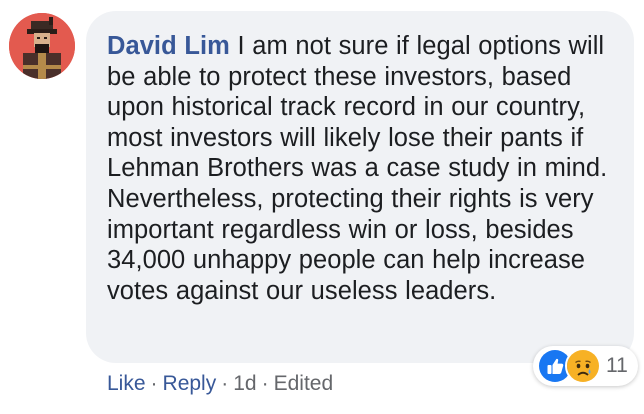 The height and width of the screenshot is (414, 644). Describe the element at coordinates (304, 383) in the screenshot. I see `edited-label: Edited` at that location.